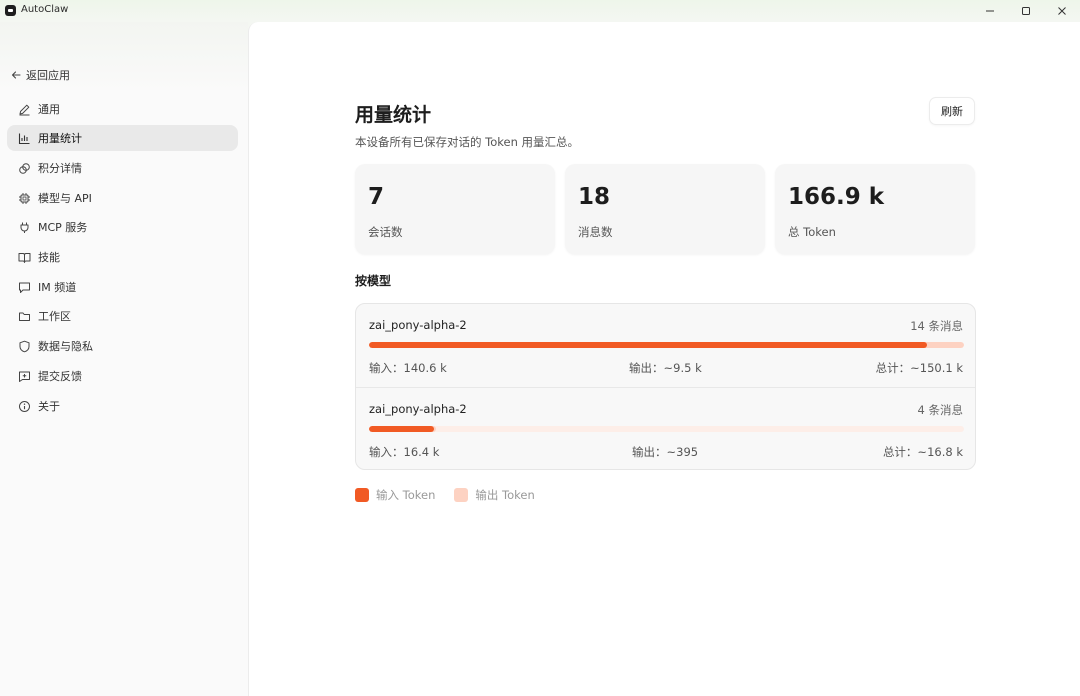 This screenshot has width=1080, height=696. Describe the element at coordinates (60, 138) in the screenshot. I see `sidebar-item-label: 用量统计` at that location.